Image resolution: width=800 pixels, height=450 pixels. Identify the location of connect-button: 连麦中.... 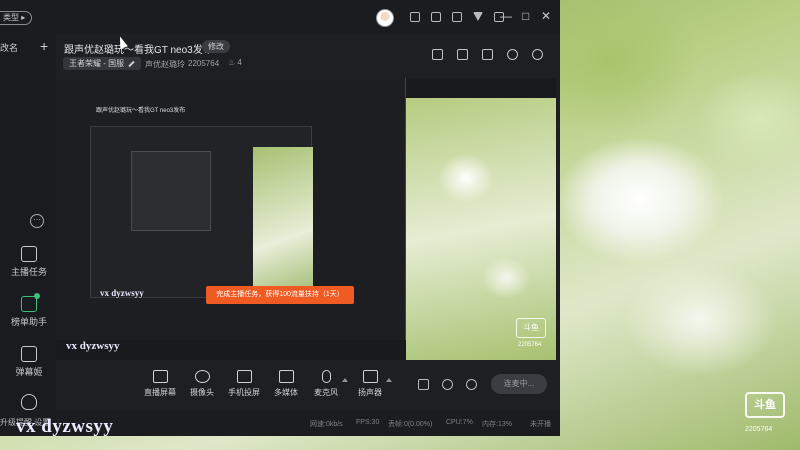
(519, 384).